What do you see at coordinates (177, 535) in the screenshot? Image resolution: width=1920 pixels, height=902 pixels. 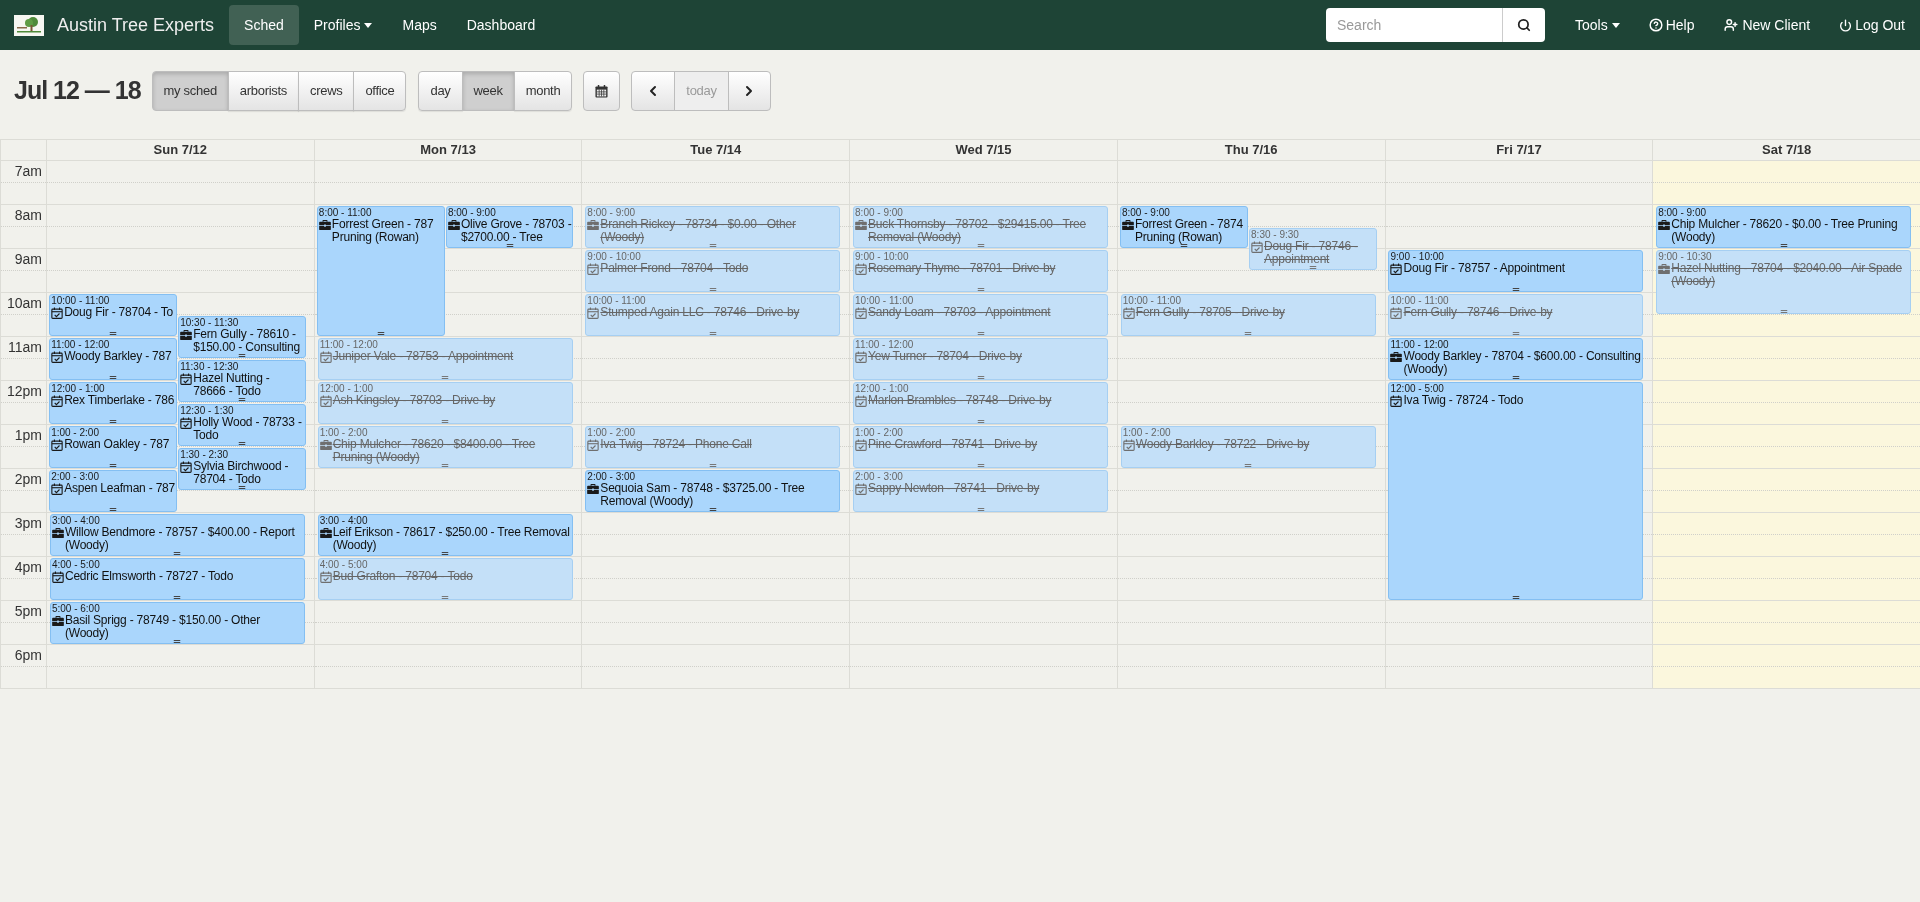 I see `event-card: 3:00 - 4:00 Willow Bendmore - 78757 - $400.00 - Report (Woody)` at bounding box center [177, 535].